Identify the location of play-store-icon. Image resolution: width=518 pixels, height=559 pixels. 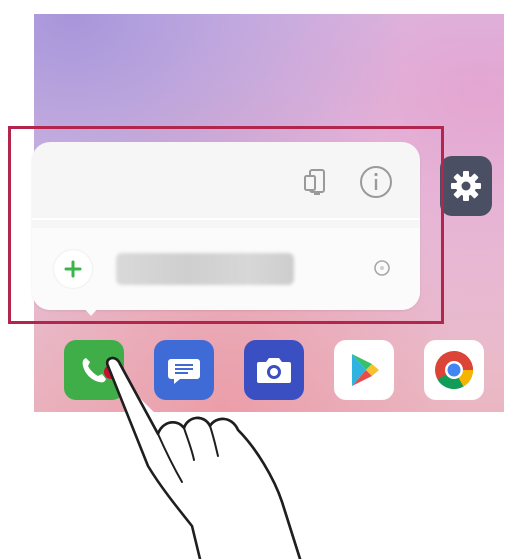
(365, 370).